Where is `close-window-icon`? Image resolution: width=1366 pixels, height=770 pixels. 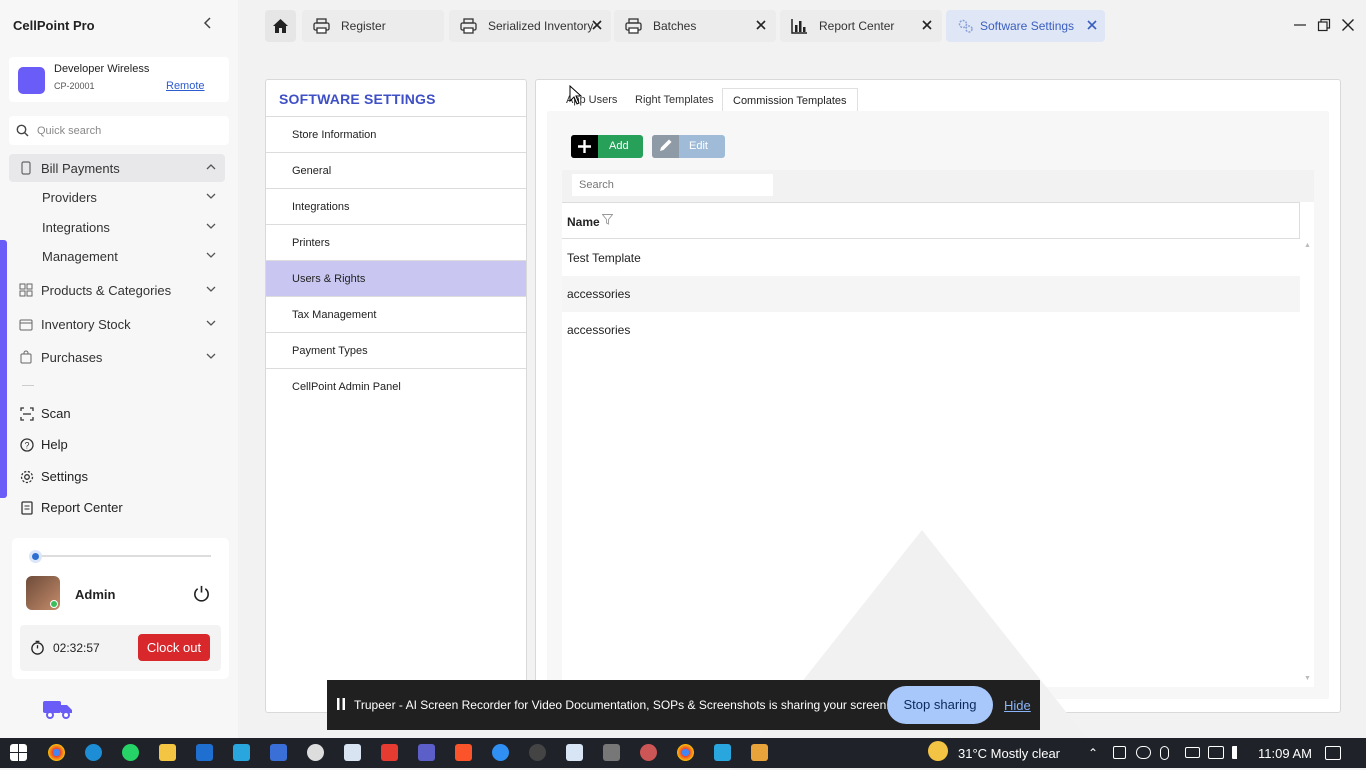 close-window-icon is located at coordinates (1348, 25).